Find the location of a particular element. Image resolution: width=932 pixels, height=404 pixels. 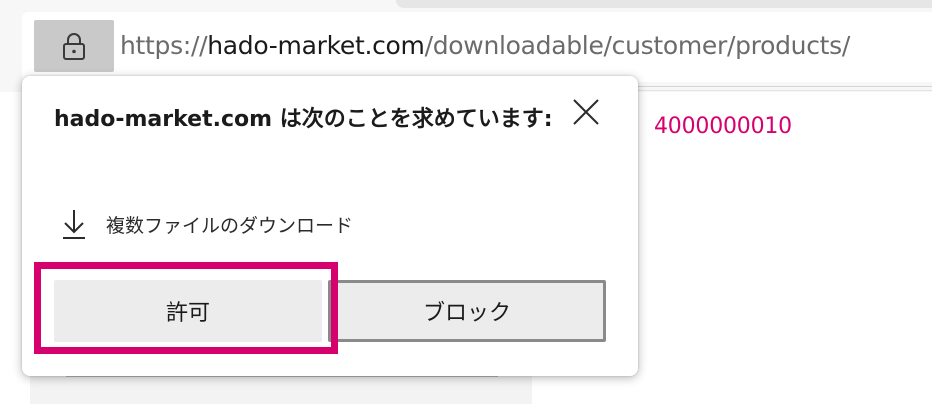

tab-strip is located at coordinates (664, 4).